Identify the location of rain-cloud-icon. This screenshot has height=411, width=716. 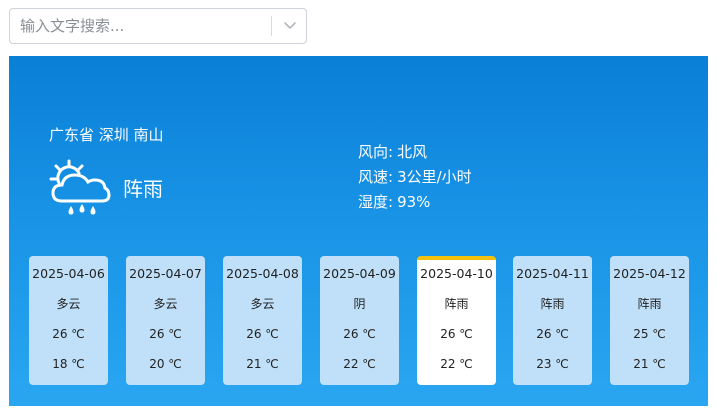
(80, 187).